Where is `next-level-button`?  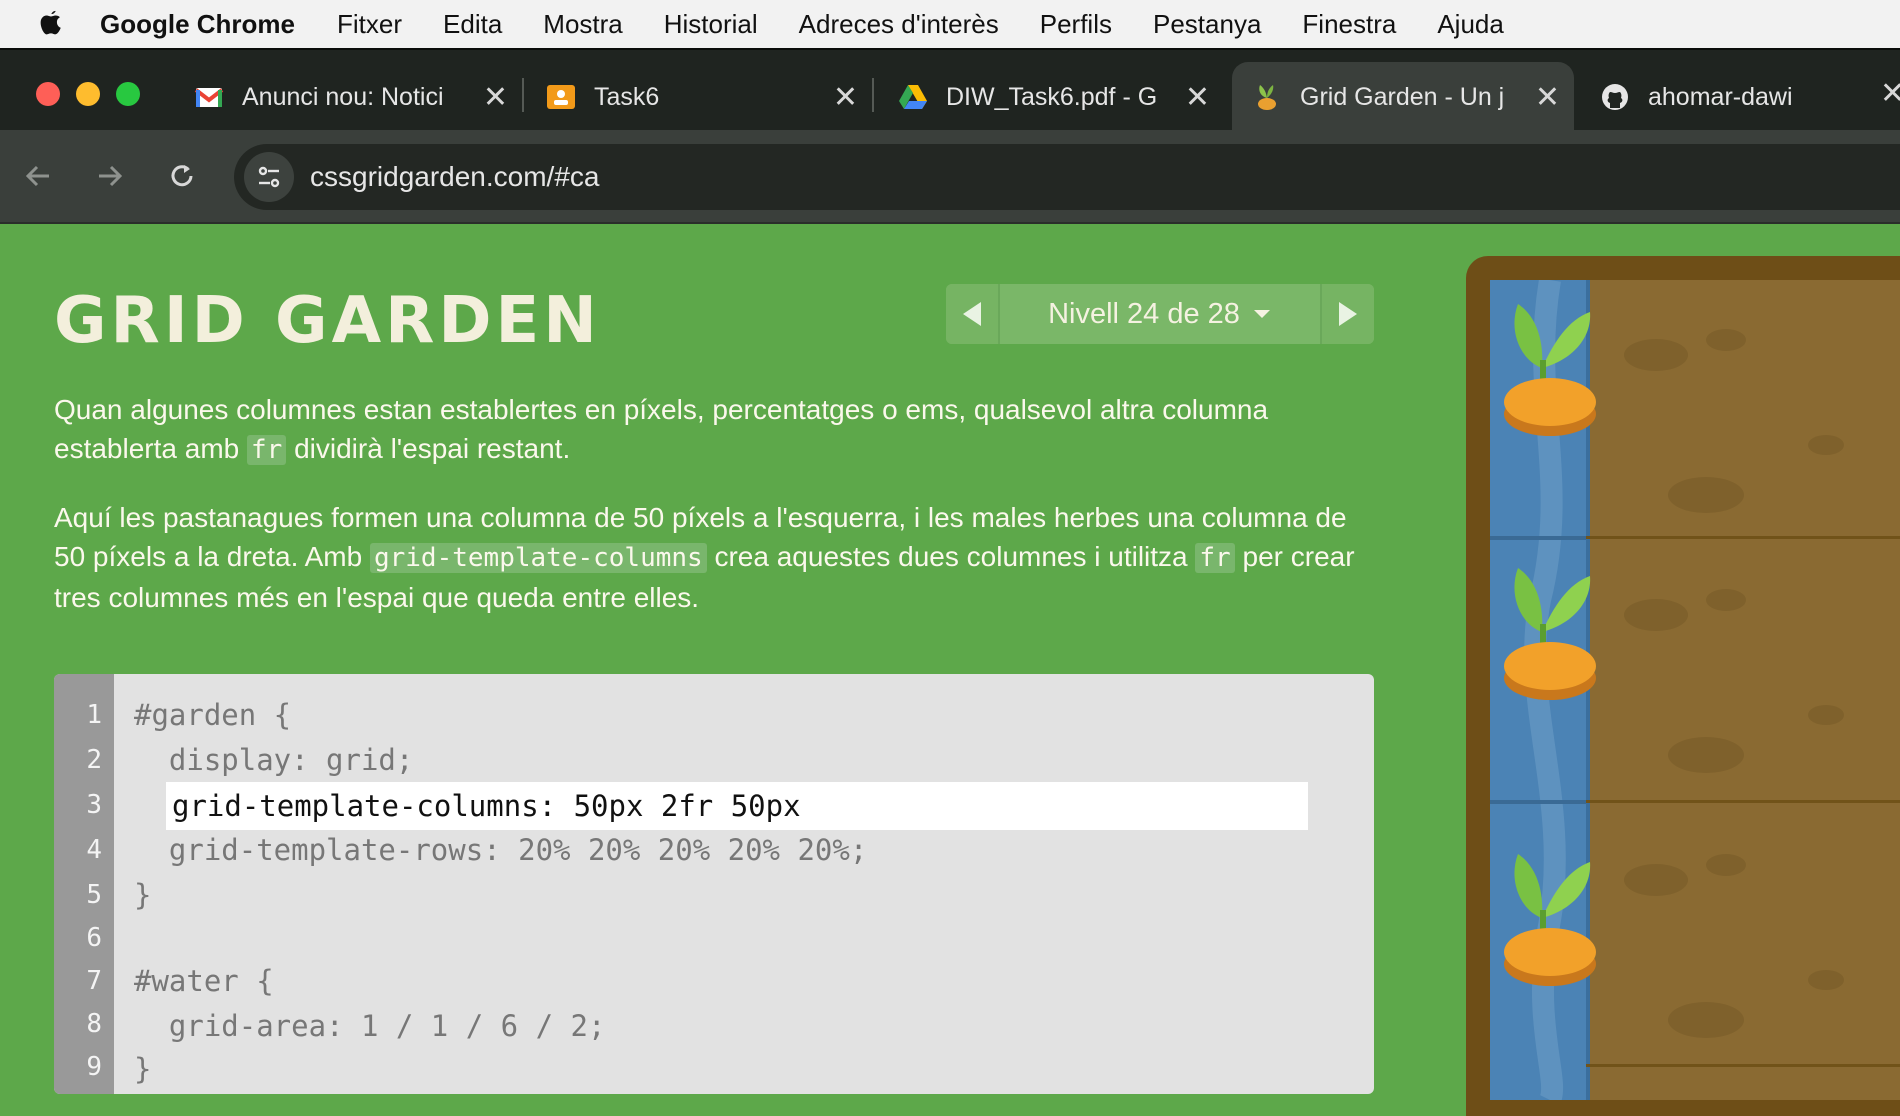 next-level-button is located at coordinates (1348, 314).